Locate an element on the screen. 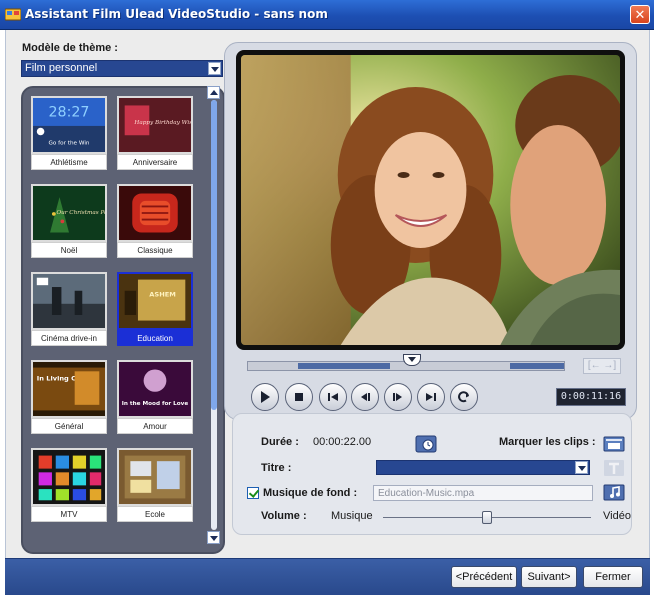 The image size is (654, 595). template-thumbnail: 28:27 Go for the Win Athlétisme is located at coordinates (69, 134).